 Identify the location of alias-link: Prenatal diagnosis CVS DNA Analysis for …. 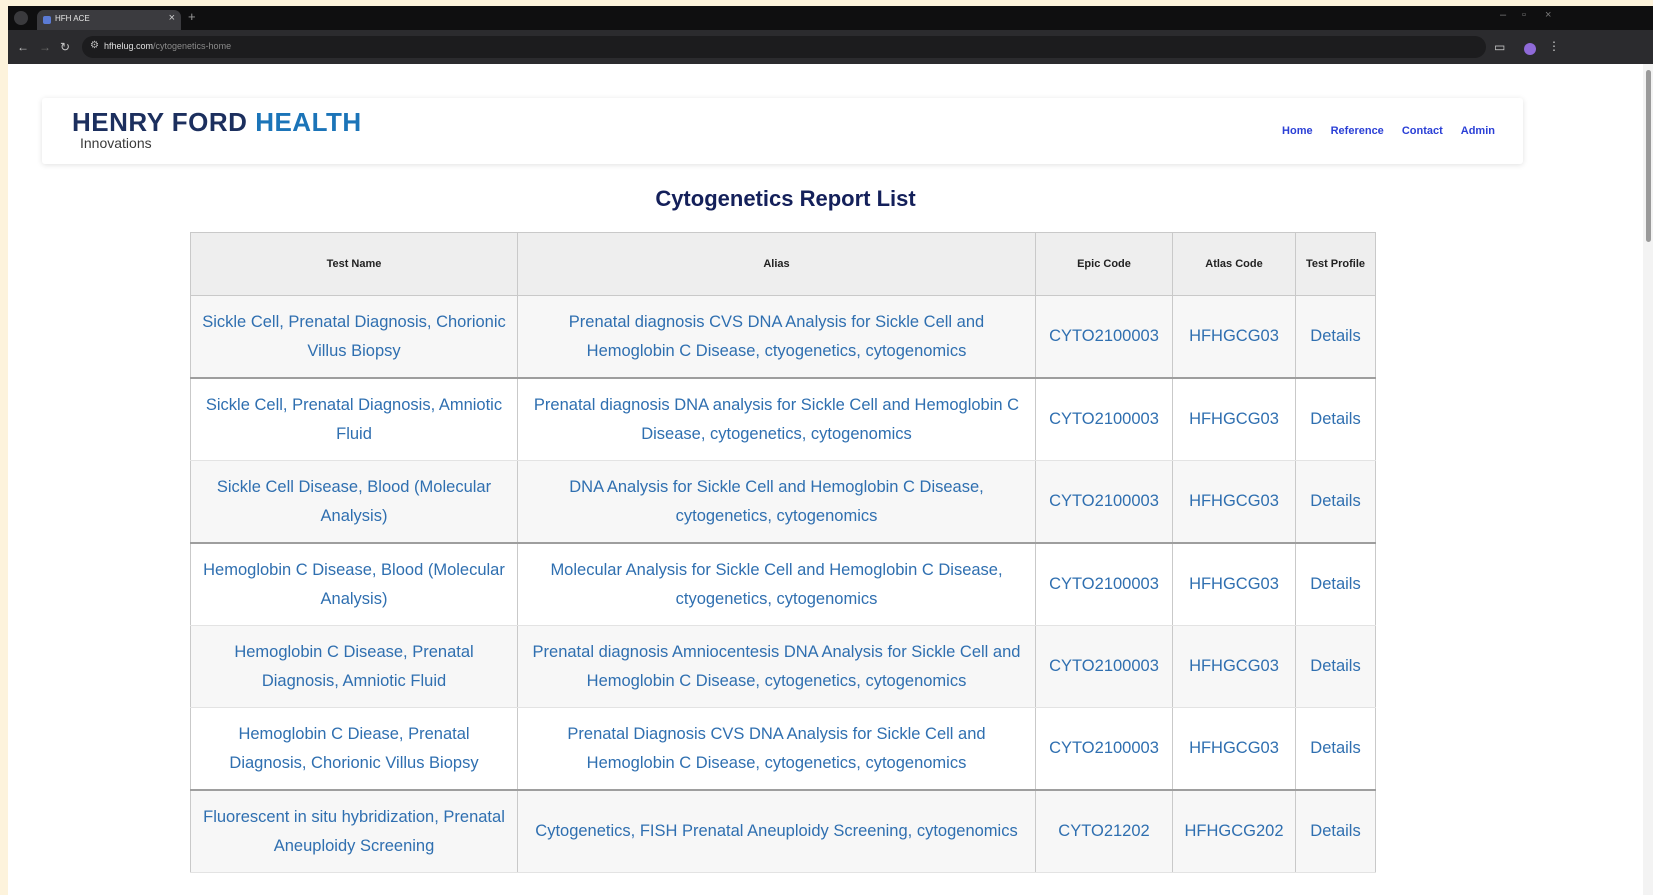
(776, 336).